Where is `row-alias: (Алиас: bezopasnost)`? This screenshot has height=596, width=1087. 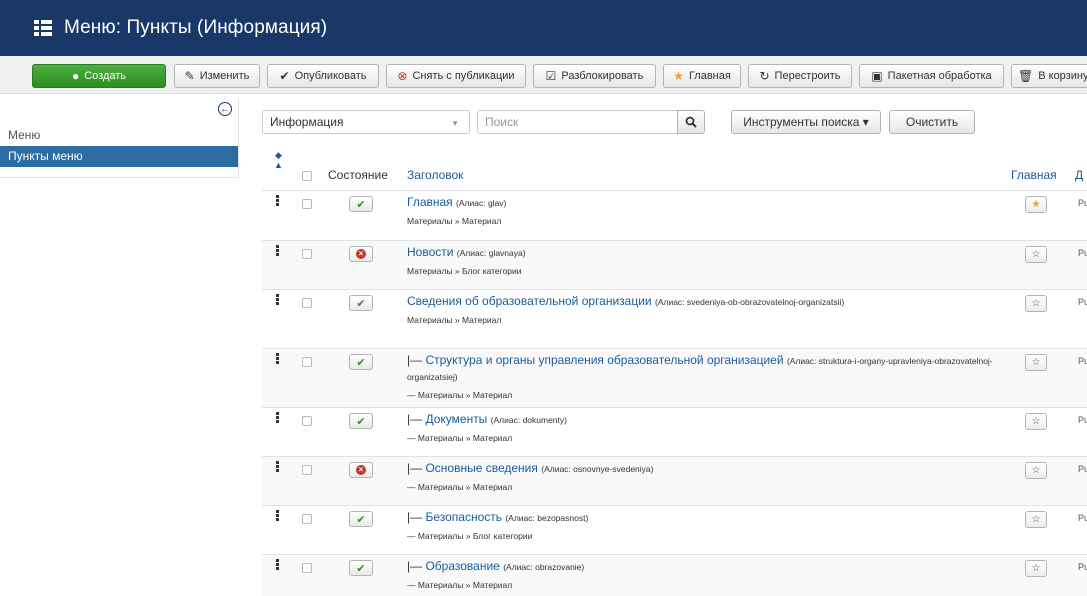 row-alias: (Алиас: bezopasnost) is located at coordinates (547, 518).